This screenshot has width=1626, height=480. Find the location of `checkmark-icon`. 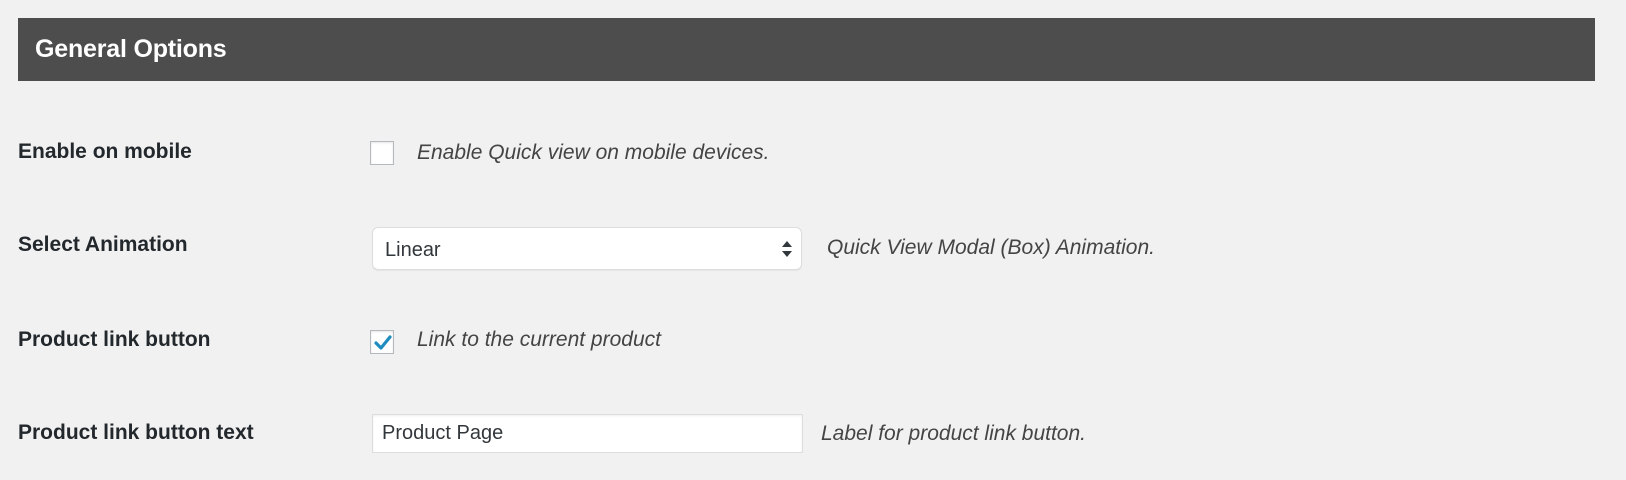

checkmark-icon is located at coordinates (383, 342).